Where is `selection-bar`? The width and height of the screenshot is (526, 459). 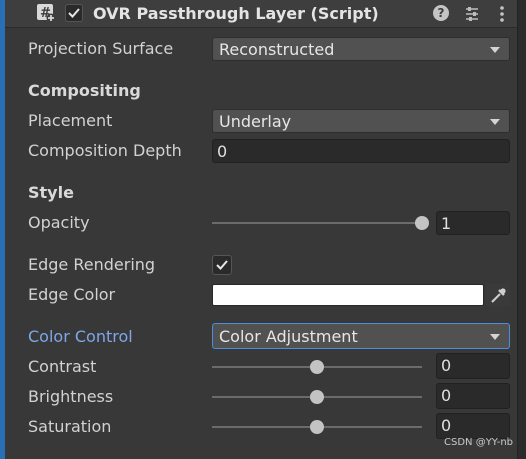 selection-bar is located at coordinates (2, 229).